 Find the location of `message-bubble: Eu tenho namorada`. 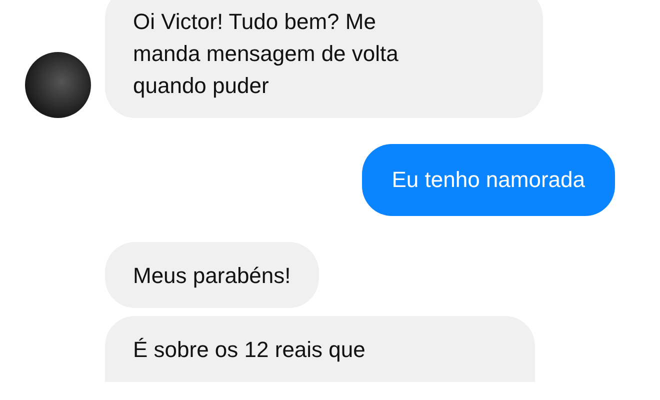

message-bubble: Eu tenho namorada is located at coordinates (488, 180).